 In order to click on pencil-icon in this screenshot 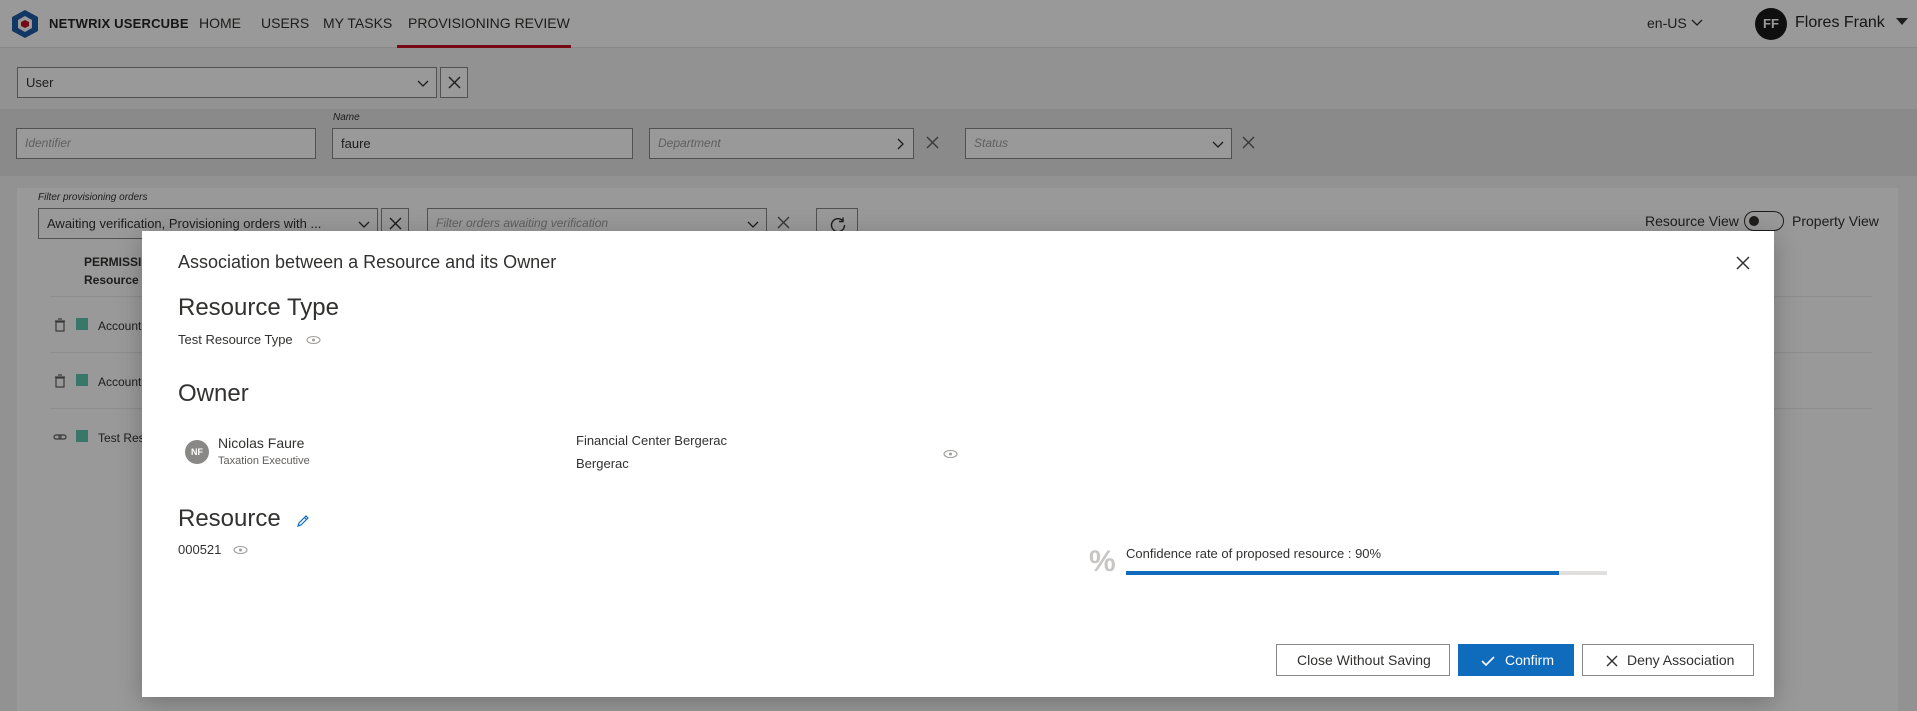, I will do `click(303, 521)`.